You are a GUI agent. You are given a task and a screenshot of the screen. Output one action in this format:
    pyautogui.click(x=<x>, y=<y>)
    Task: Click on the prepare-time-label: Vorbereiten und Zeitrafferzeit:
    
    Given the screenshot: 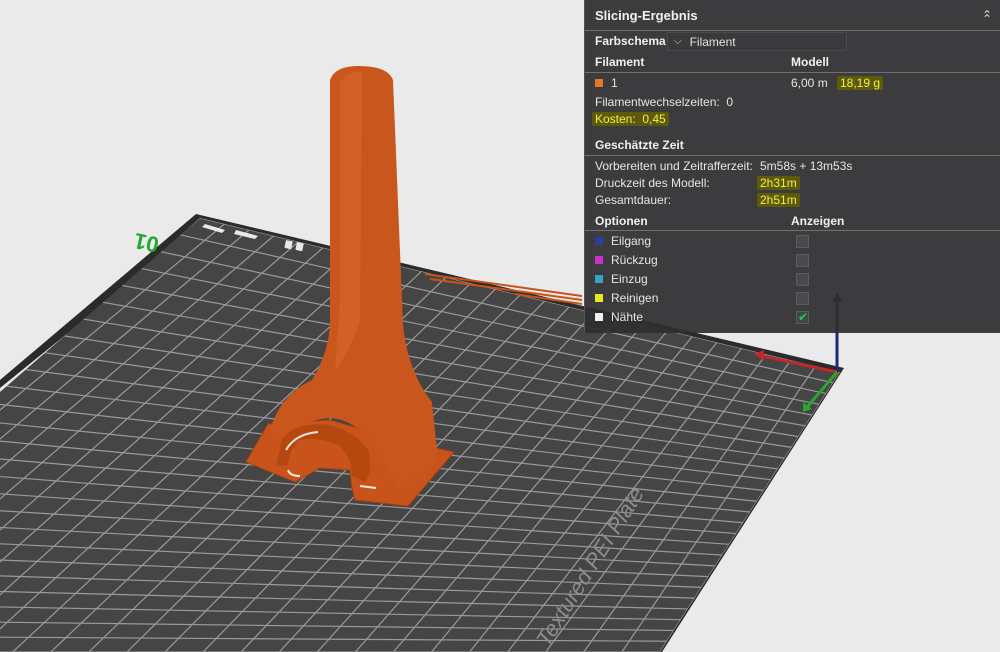 What is the action you would take?
    pyautogui.click(x=674, y=166)
    